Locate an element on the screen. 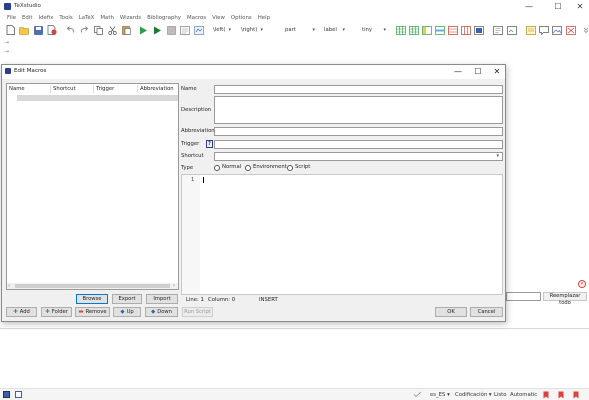 The image size is (589, 400). dialog-minimize-button: — is located at coordinates (458, 72).